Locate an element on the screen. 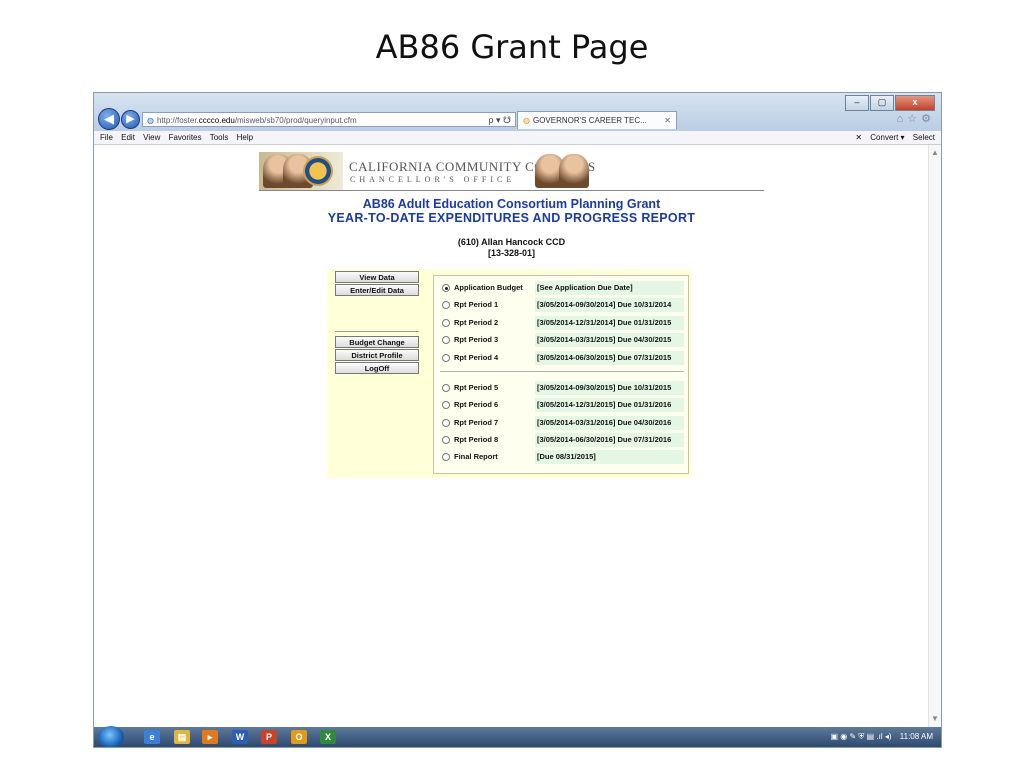 The height and width of the screenshot is (768, 1024). menu-file: File is located at coordinates (106, 137).